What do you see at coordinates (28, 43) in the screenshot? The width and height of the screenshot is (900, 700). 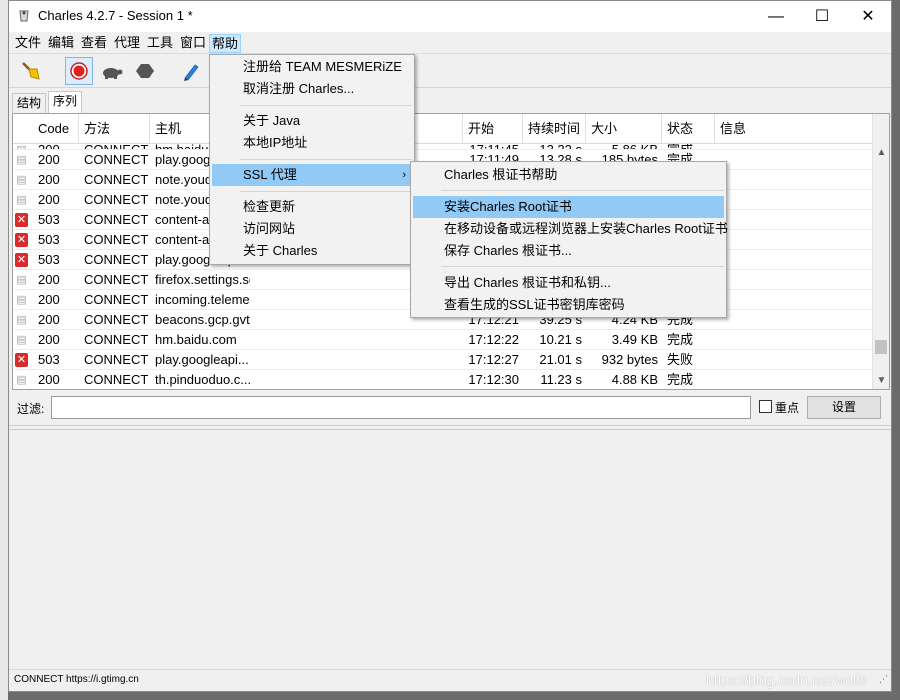 I see `menu-file: 文件` at bounding box center [28, 43].